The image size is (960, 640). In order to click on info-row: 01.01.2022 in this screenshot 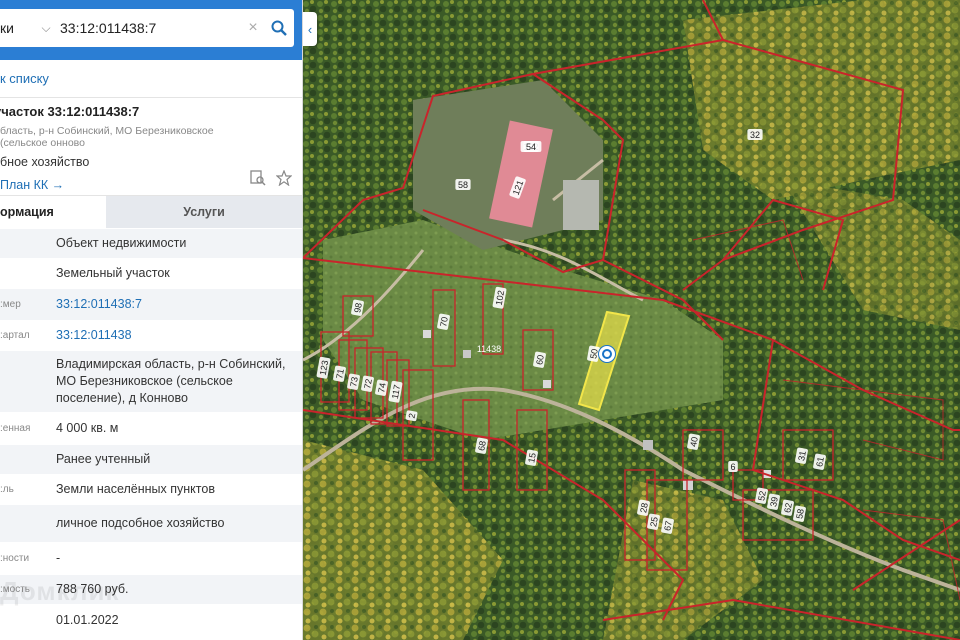, I will do `click(151, 620)`.